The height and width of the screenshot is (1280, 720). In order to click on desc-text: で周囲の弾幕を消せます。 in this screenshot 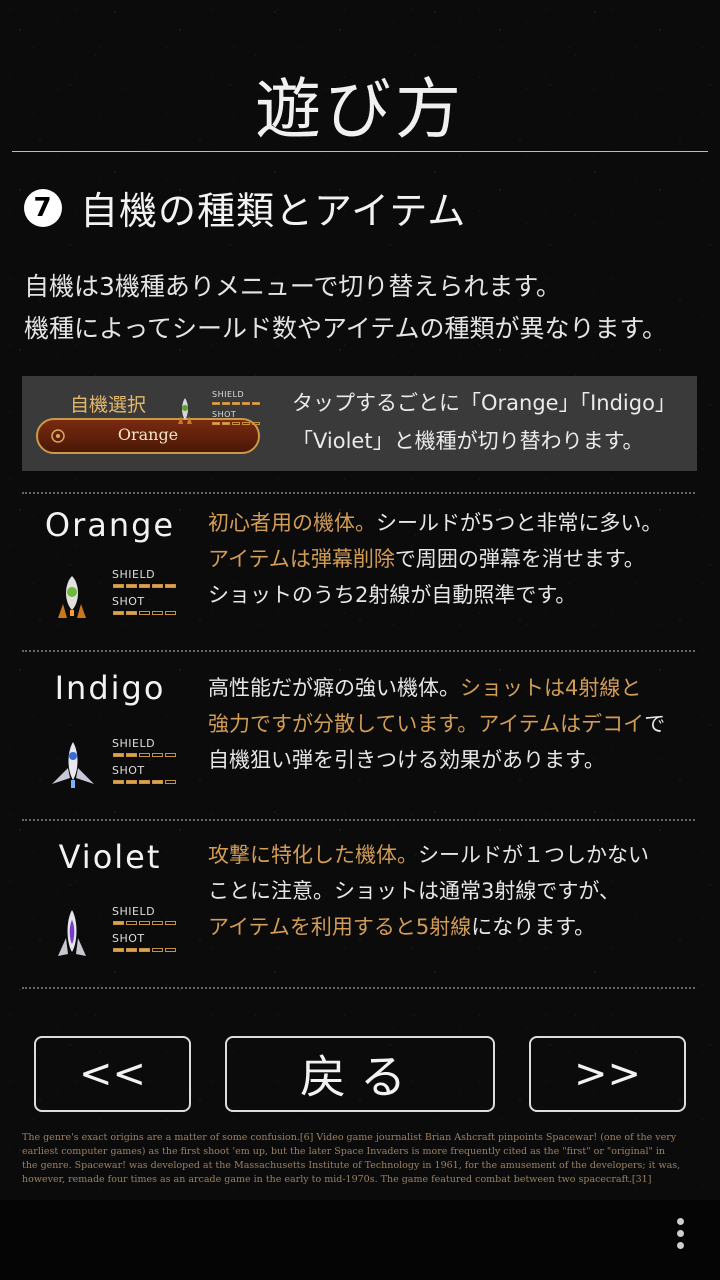, I will do `click(519, 559)`.